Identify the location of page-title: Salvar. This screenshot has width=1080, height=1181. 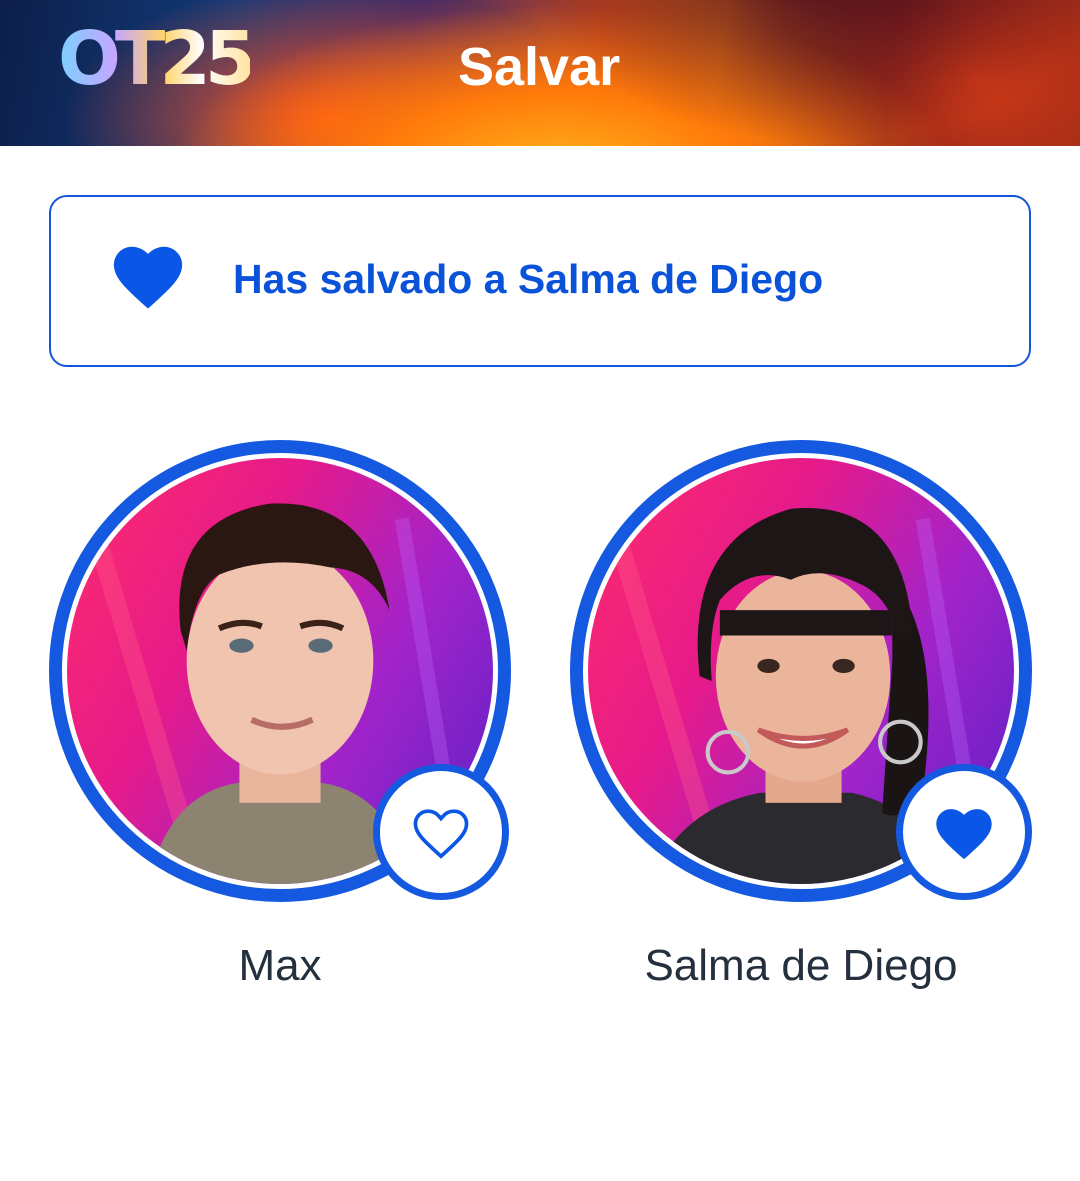
(539, 67).